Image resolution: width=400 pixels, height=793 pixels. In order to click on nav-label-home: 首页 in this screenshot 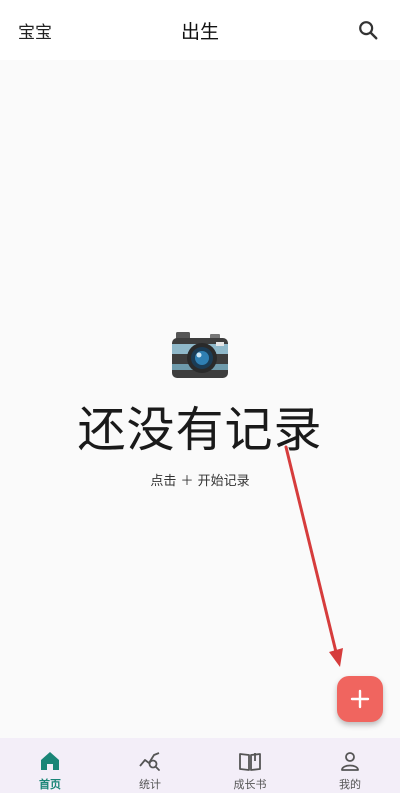, I will do `click(50, 784)`.